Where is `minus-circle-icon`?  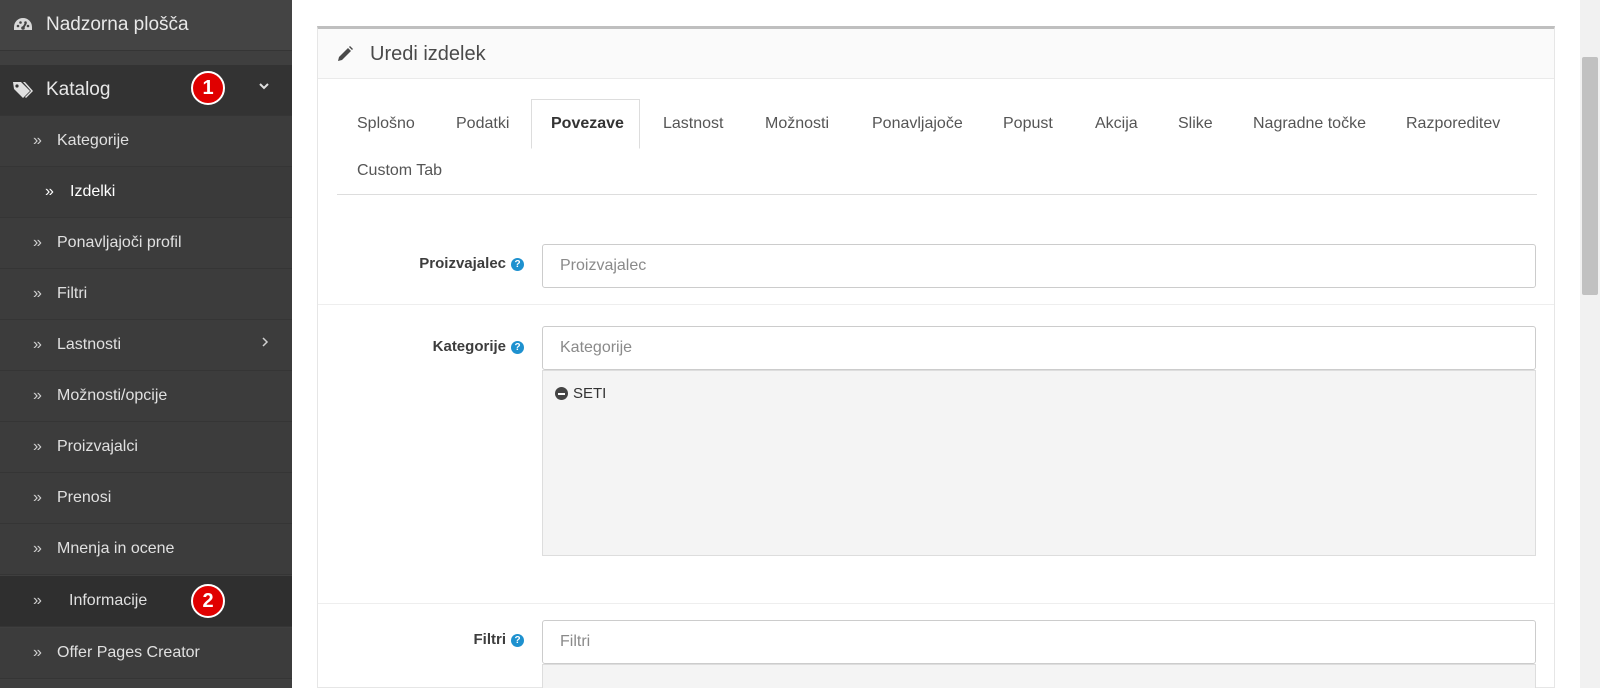
minus-circle-icon is located at coordinates (561, 393).